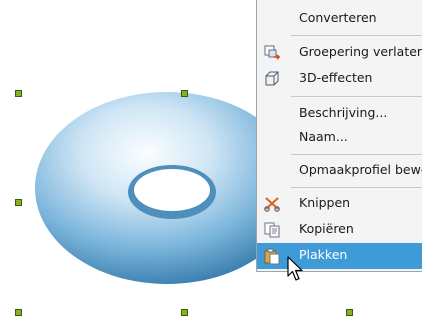  I want to click on scissors-icon, so click(272, 204).